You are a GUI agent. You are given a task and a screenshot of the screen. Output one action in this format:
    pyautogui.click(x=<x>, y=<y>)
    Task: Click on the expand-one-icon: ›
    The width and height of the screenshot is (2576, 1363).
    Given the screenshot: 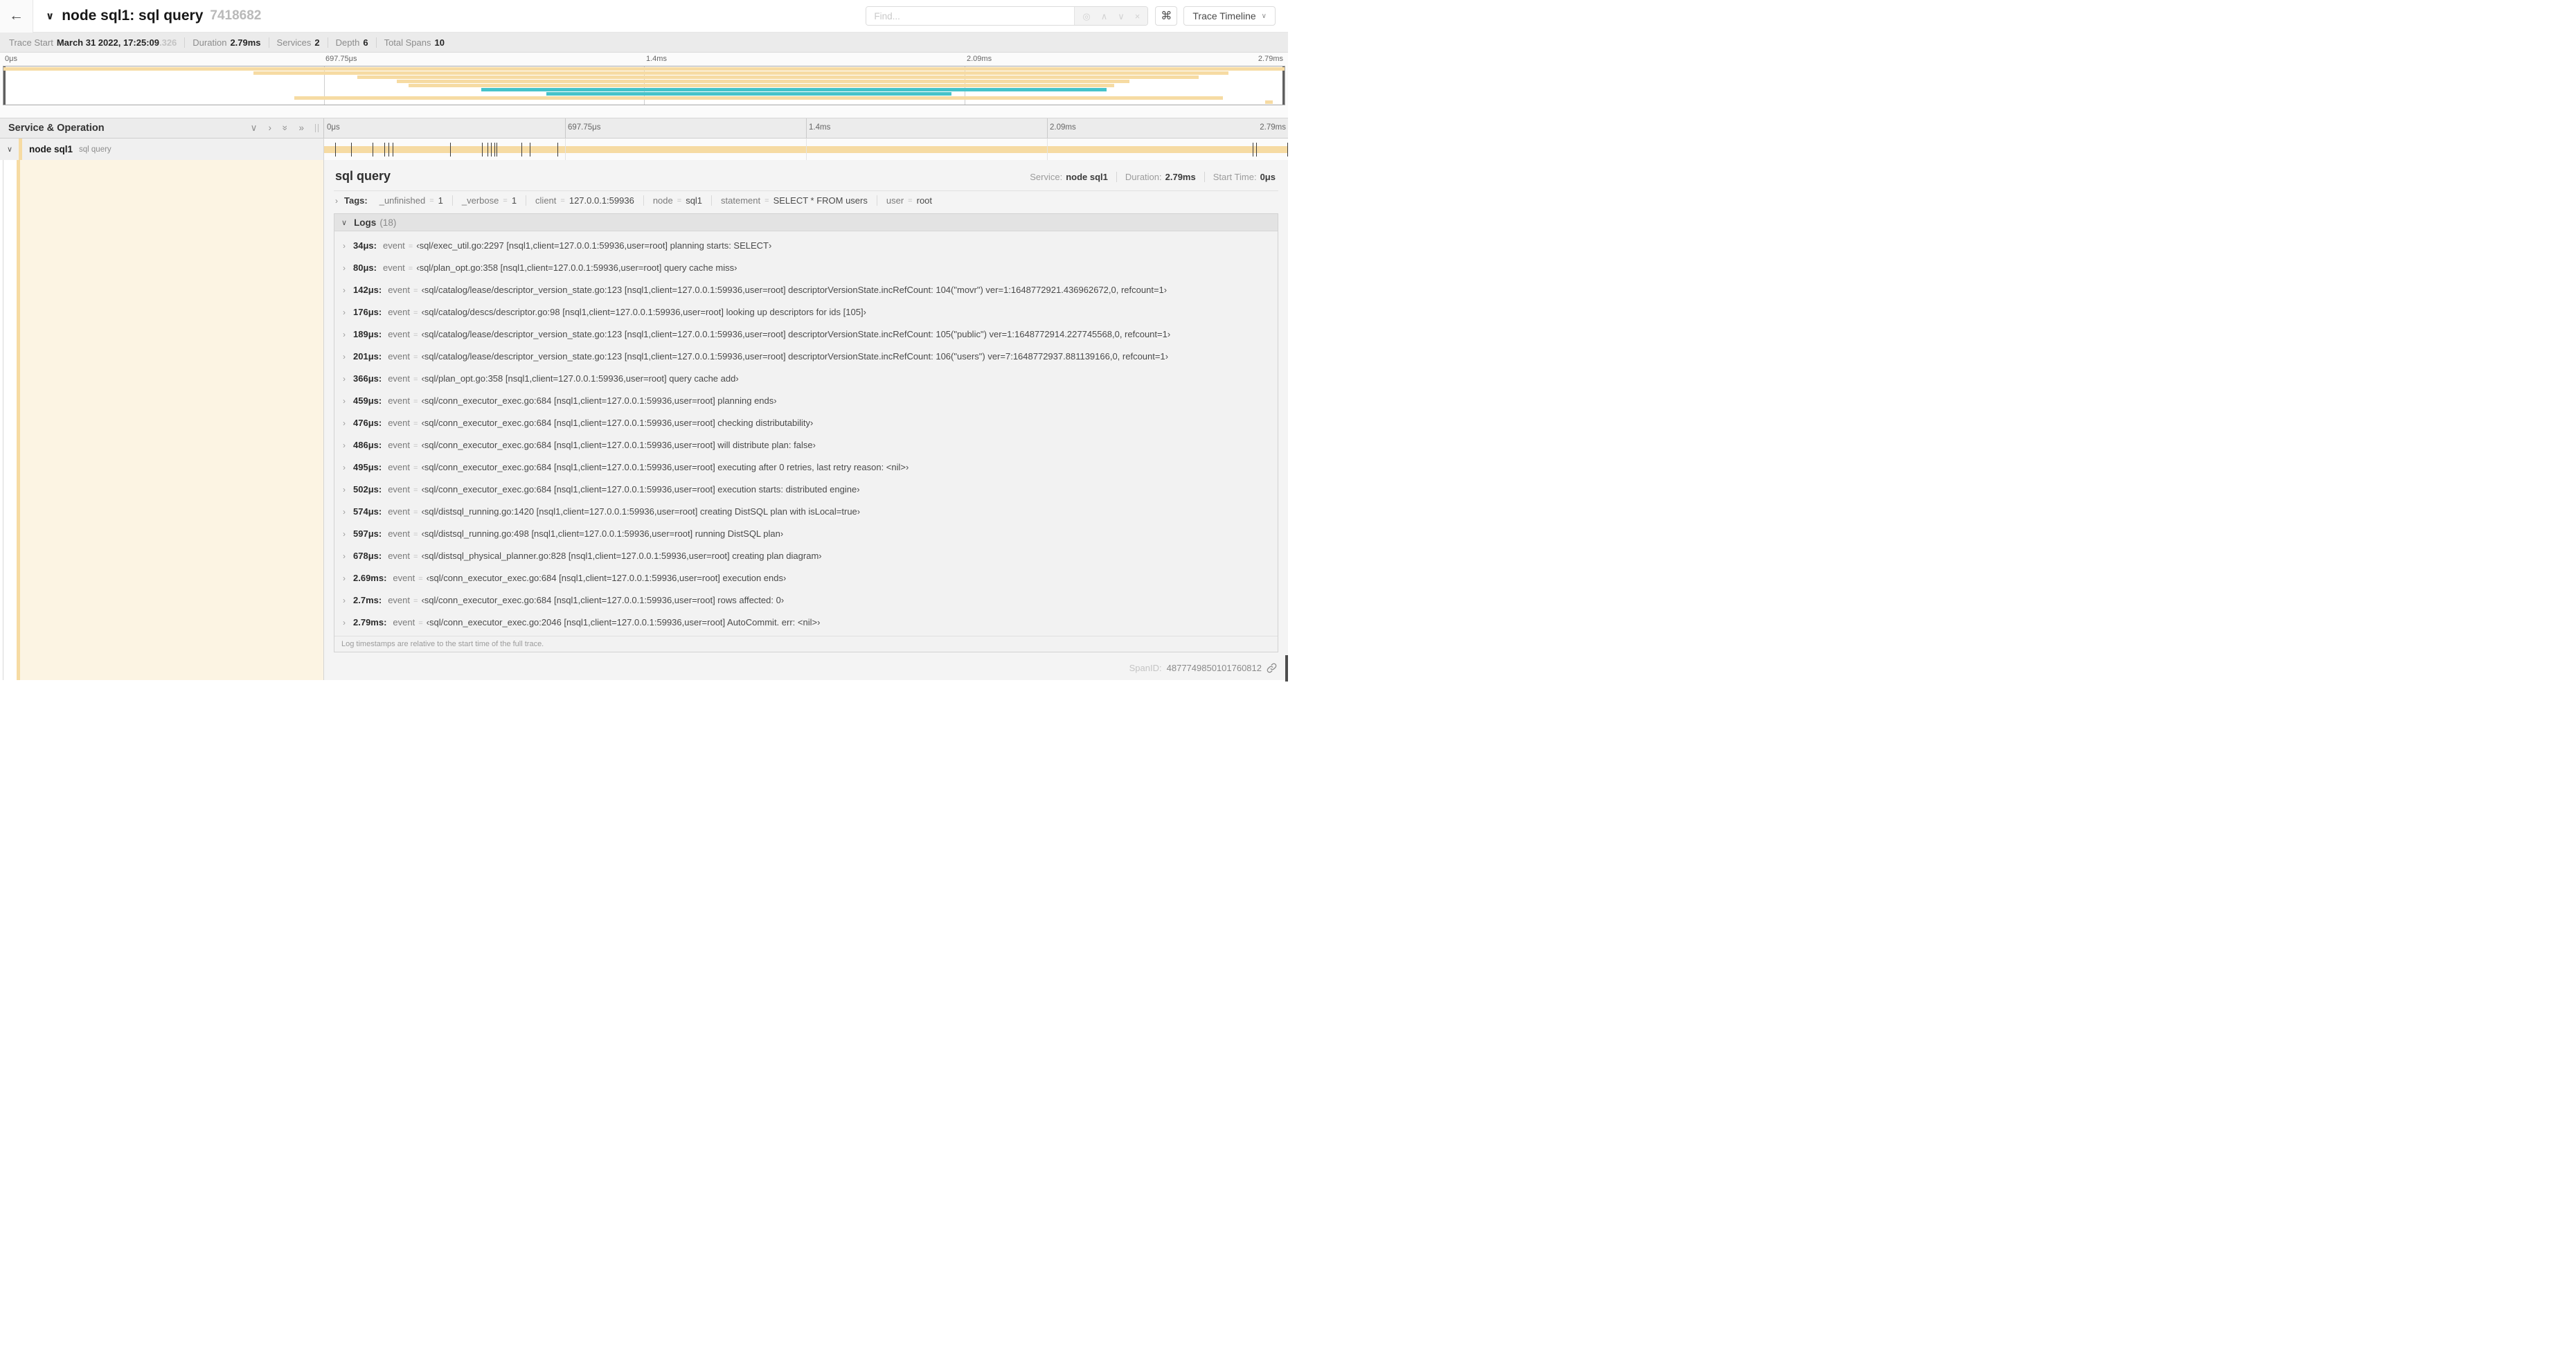 What is the action you would take?
    pyautogui.click(x=269, y=128)
    